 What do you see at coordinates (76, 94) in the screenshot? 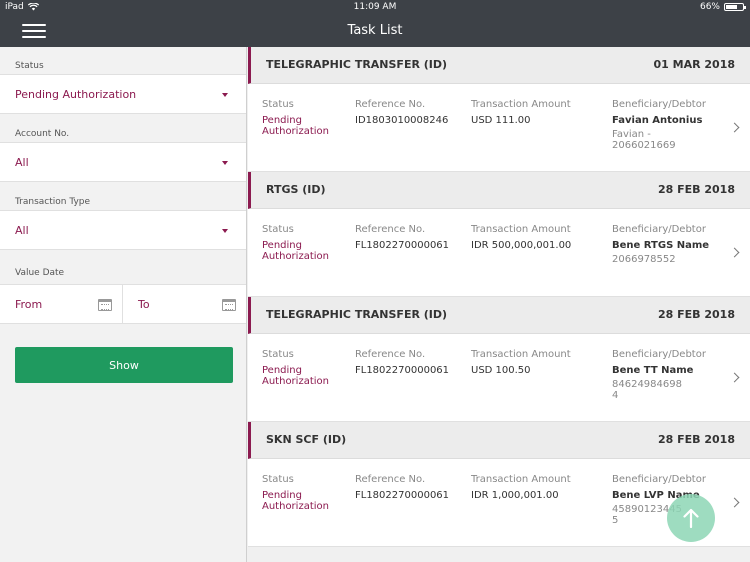
I see `status-filter-value: Pending Authorization` at bounding box center [76, 94].